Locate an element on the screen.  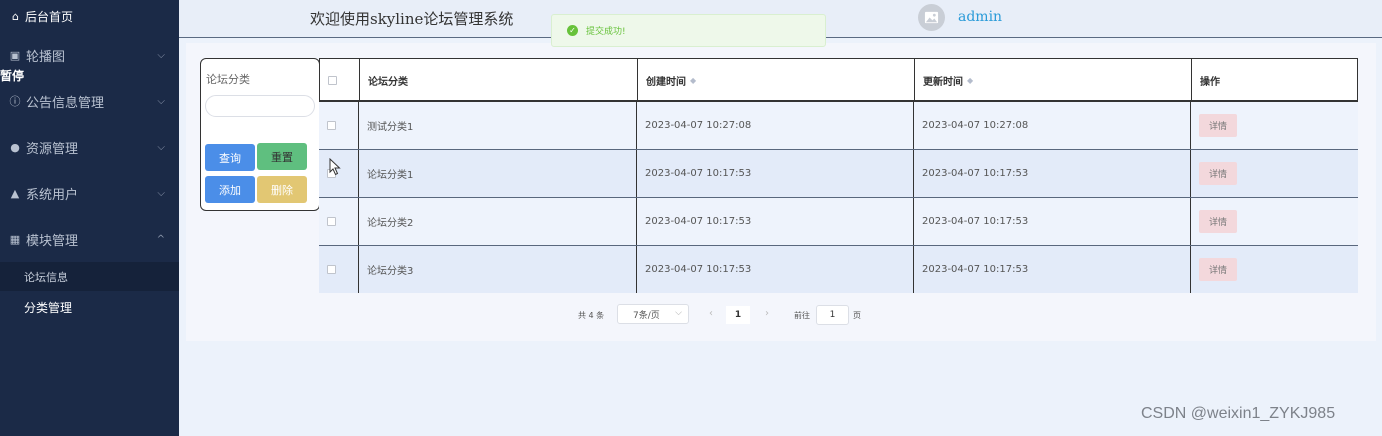
sidebar-item-modules: ▦ 模块管理 ^ is located at coordinates (89, 239).